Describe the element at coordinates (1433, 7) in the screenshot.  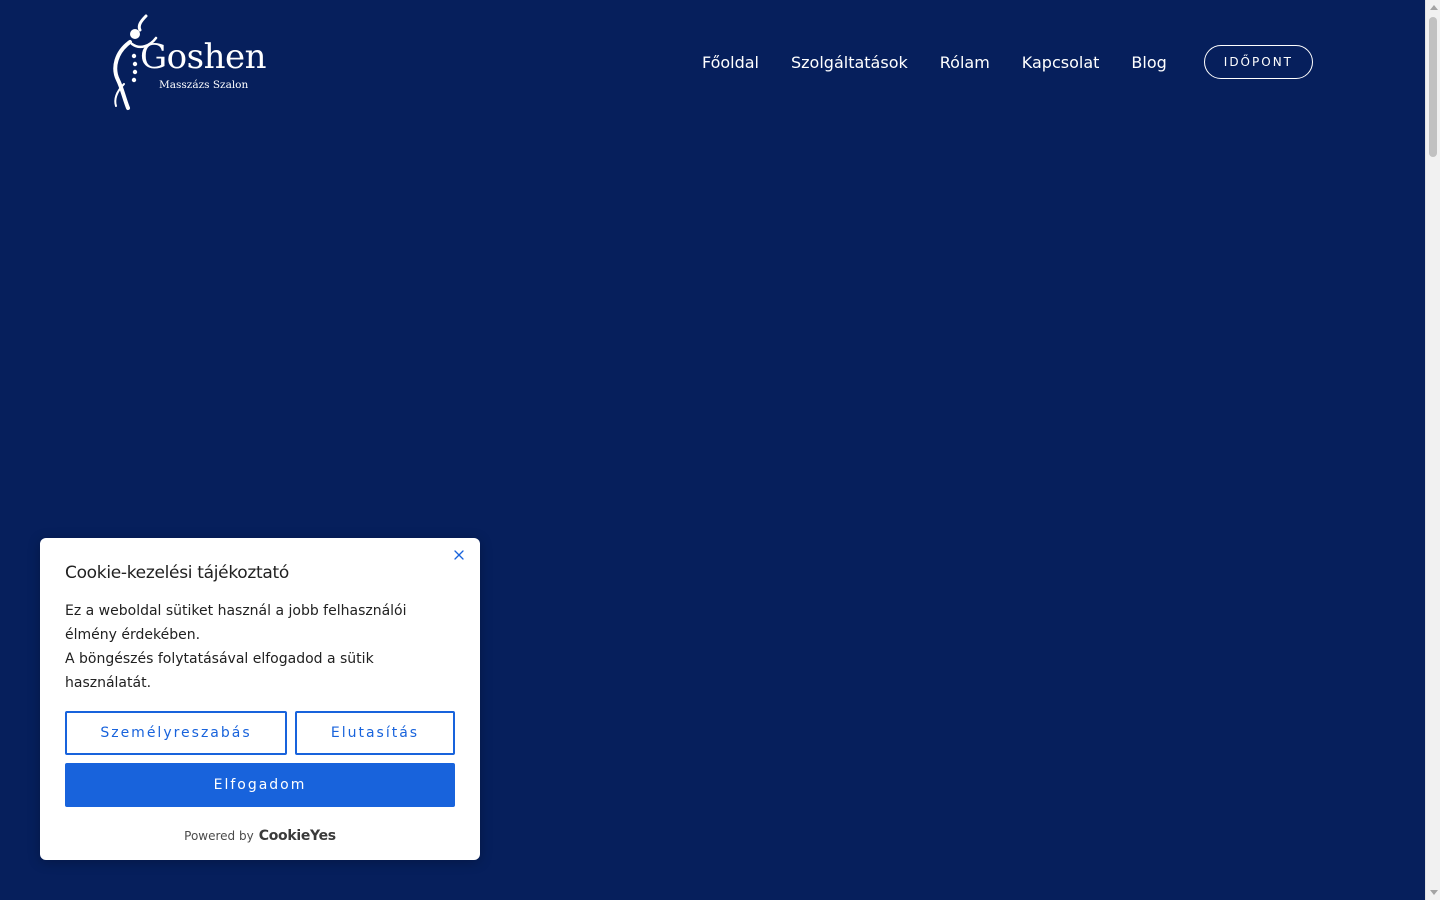
I see `scroll-up-icon` at that location.